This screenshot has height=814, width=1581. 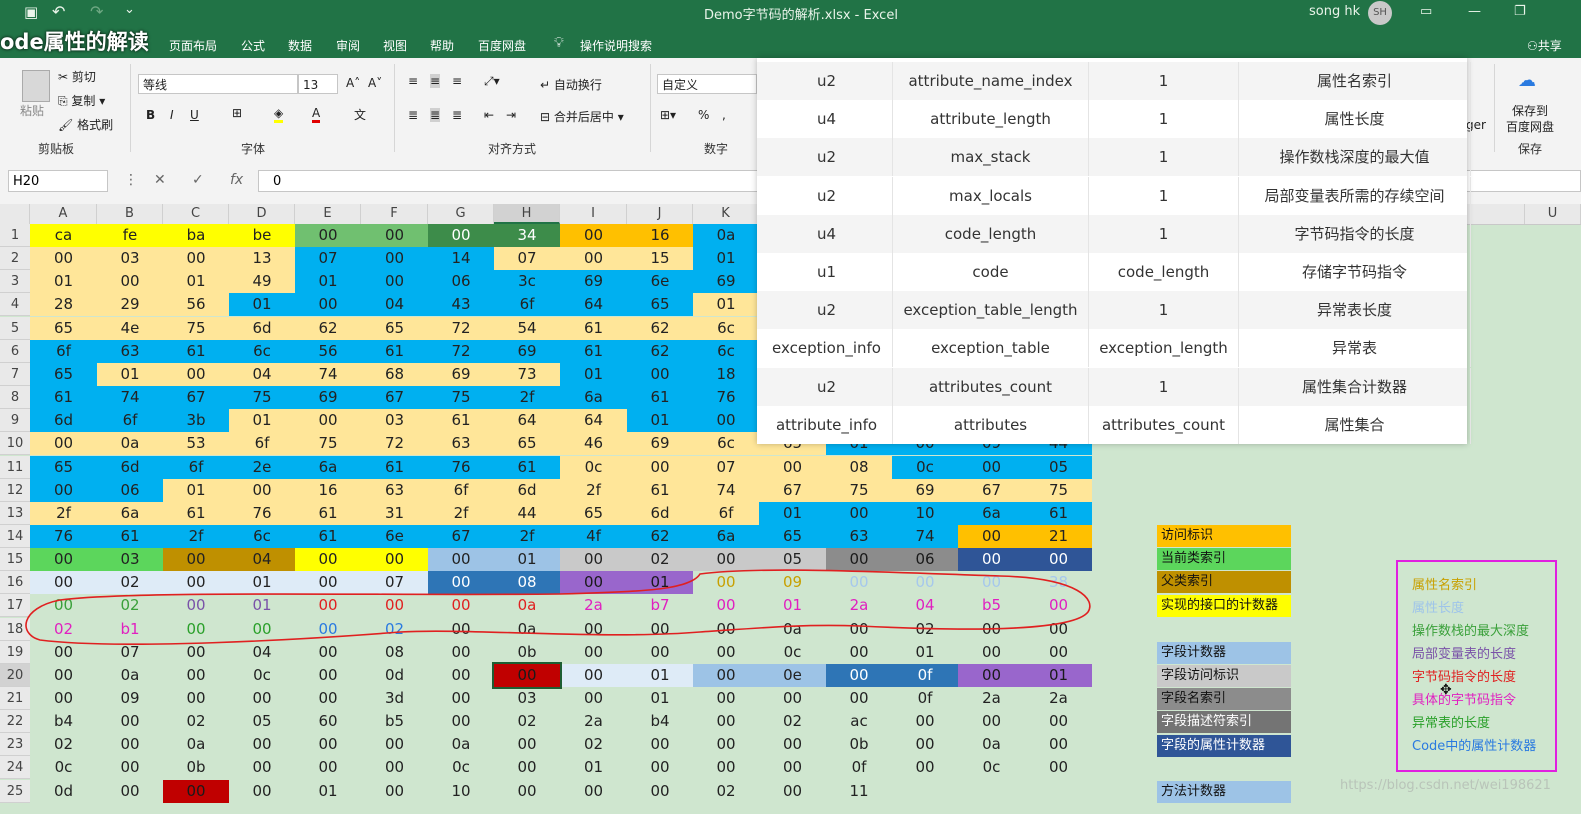 What do you see at coordinates (703, 115) in the screenshot?
I see `percent-icon: %` at bounding box center [703, 115].